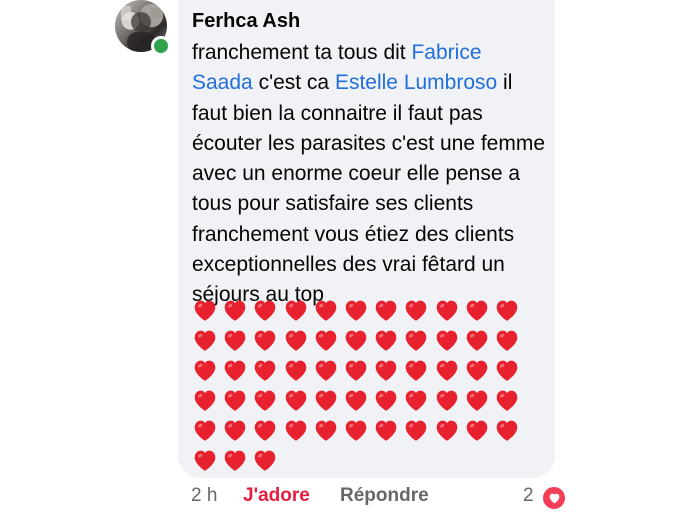  I want to click on comment-author: Ferhca Ash, so click(246, 21).